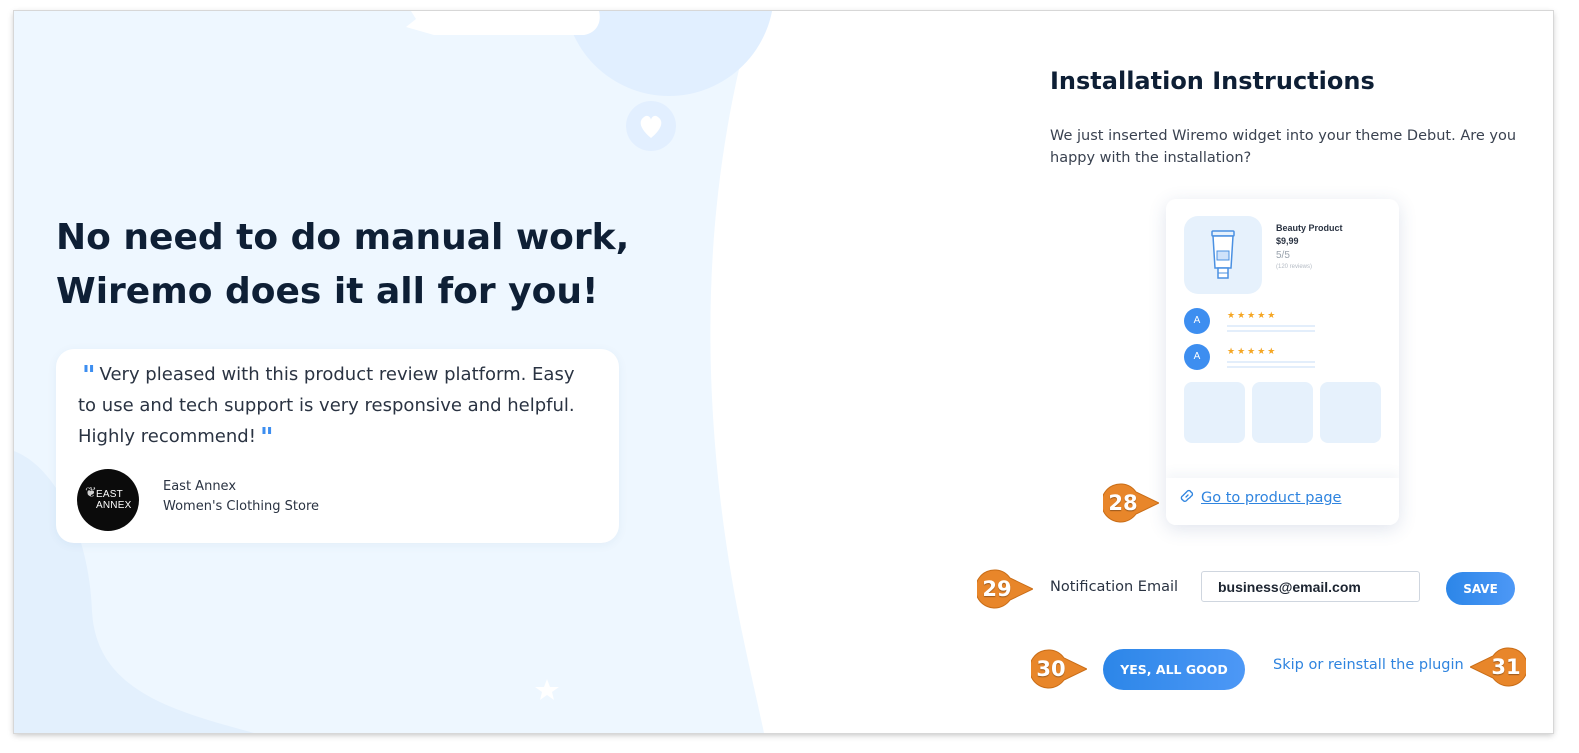 The width and height of the screenshot is (1579, 753). Describe the element at coordinates (1309, 228) in the screenshot. I see `product-name: Beauty Product` at that location.